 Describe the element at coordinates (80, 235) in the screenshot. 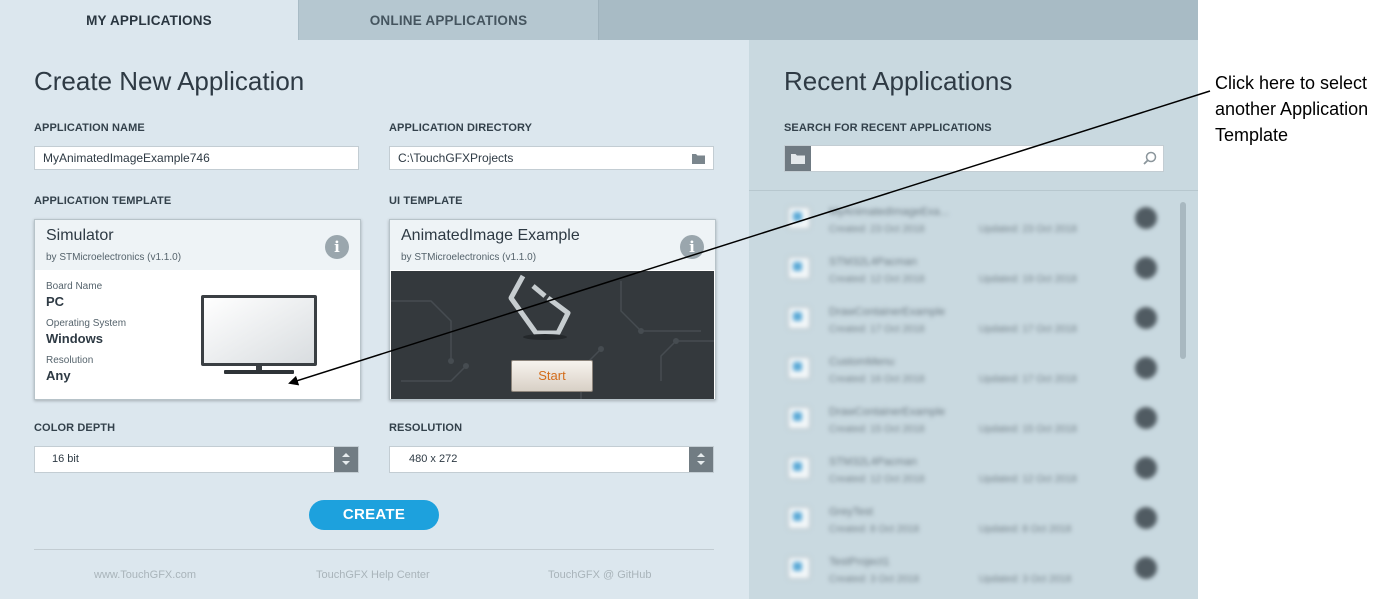

I see `app-template-name: Simulator` at that location.